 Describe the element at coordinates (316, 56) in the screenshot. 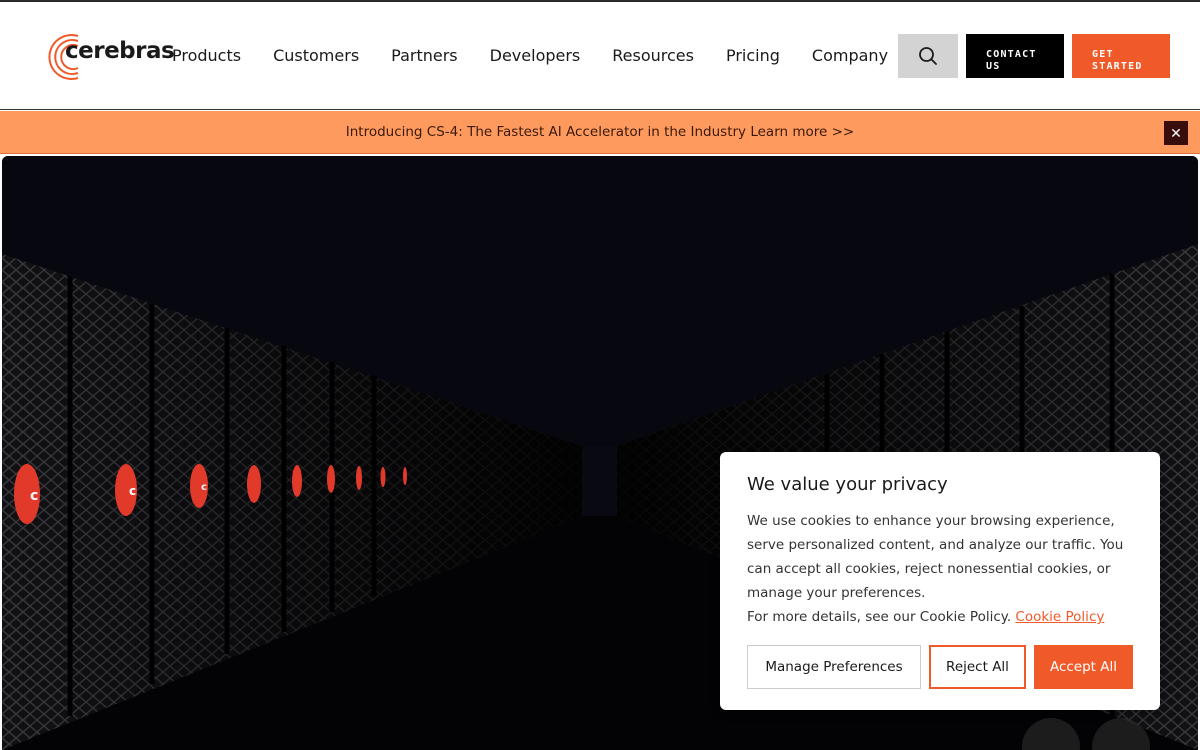

I see `nav-customers: Customers` at that location.